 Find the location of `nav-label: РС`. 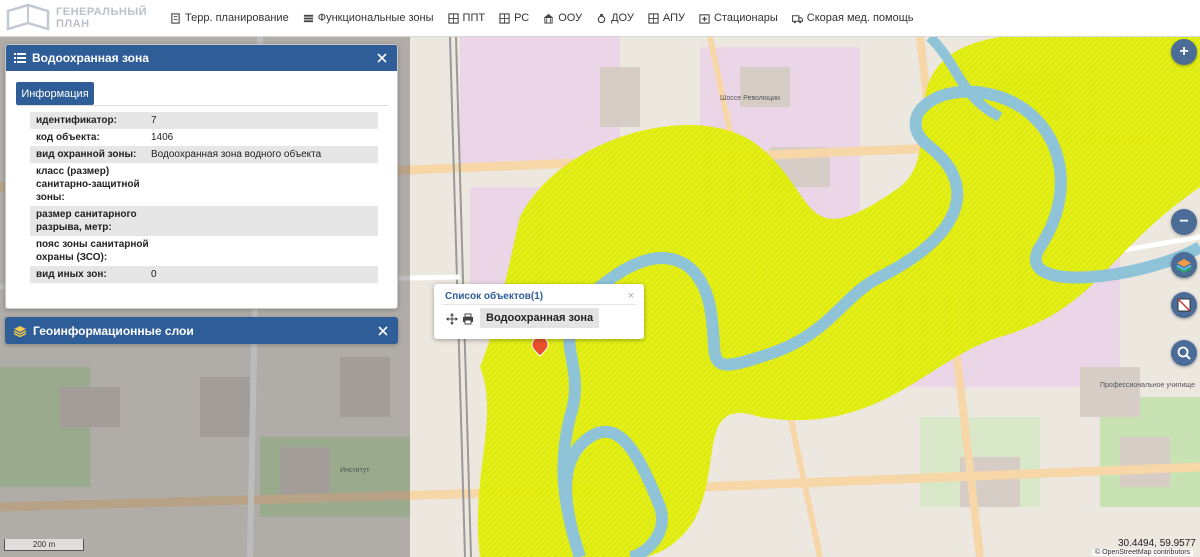

nav-label: РС is located at coordinates (522, 18).